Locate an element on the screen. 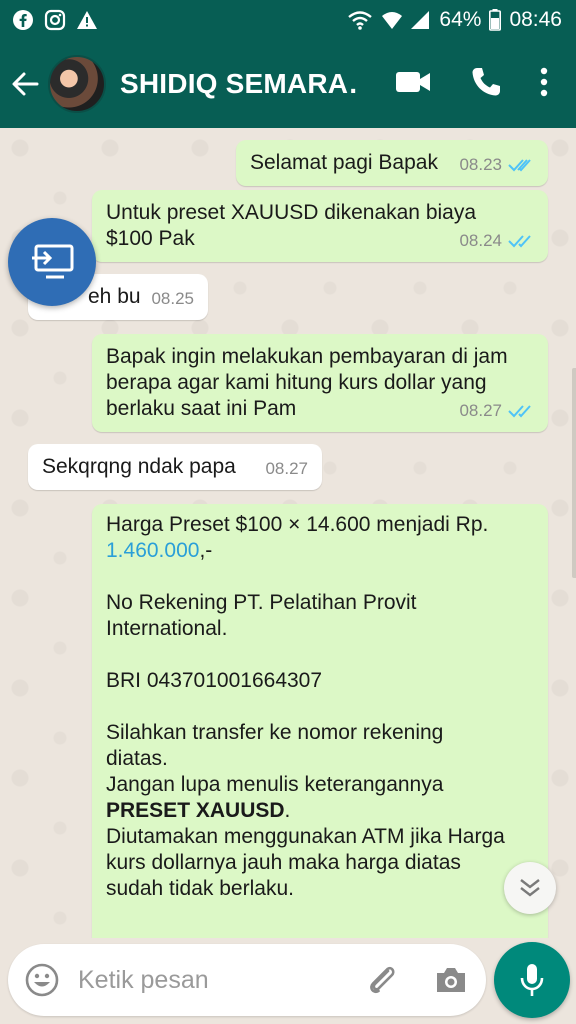 The image size is (576, 1024). status-notification-icons is located at coordinates (55, 20).